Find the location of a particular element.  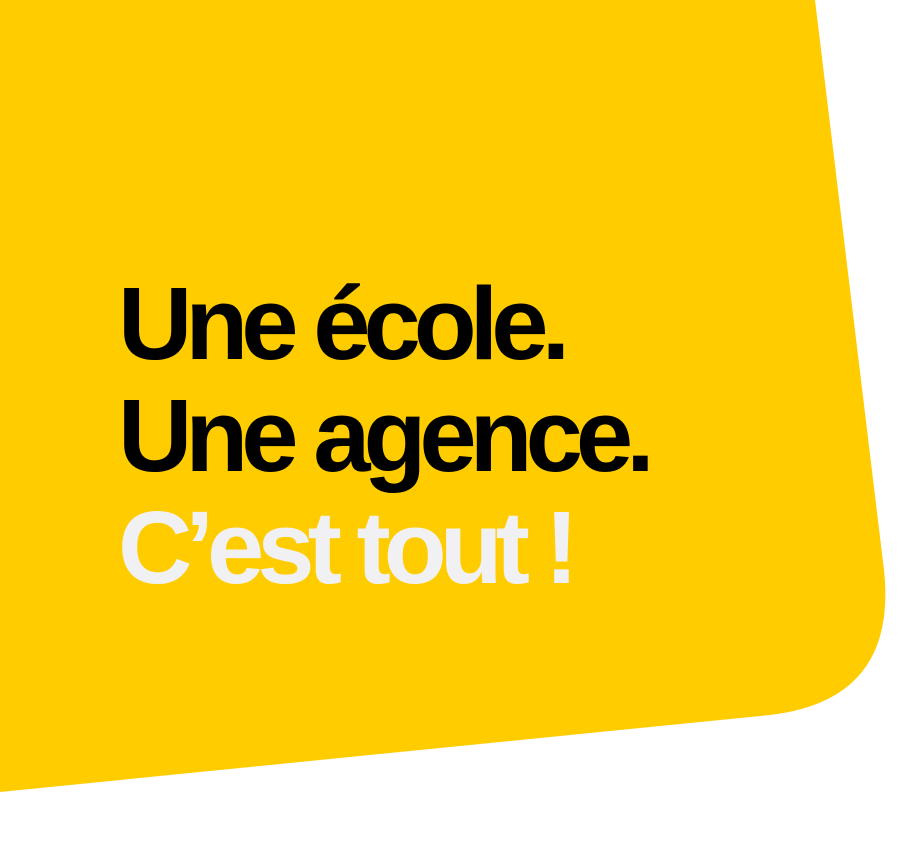

headline-line-2: Une agence. is located at coordinates (386, 435).